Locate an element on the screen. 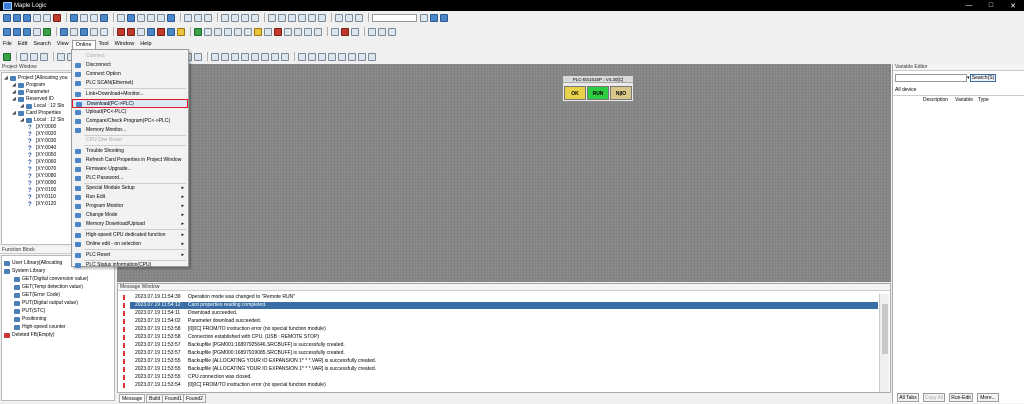 The image size is (1024, 404). function-block-item: High-speed counter is located at coordinates (40, 327).